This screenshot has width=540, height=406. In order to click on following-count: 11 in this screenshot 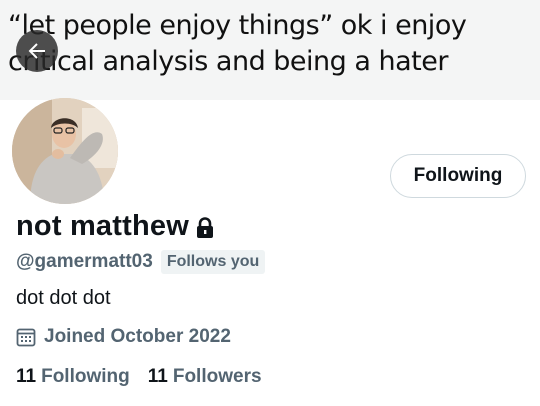, I will do `click(26, 376)`.